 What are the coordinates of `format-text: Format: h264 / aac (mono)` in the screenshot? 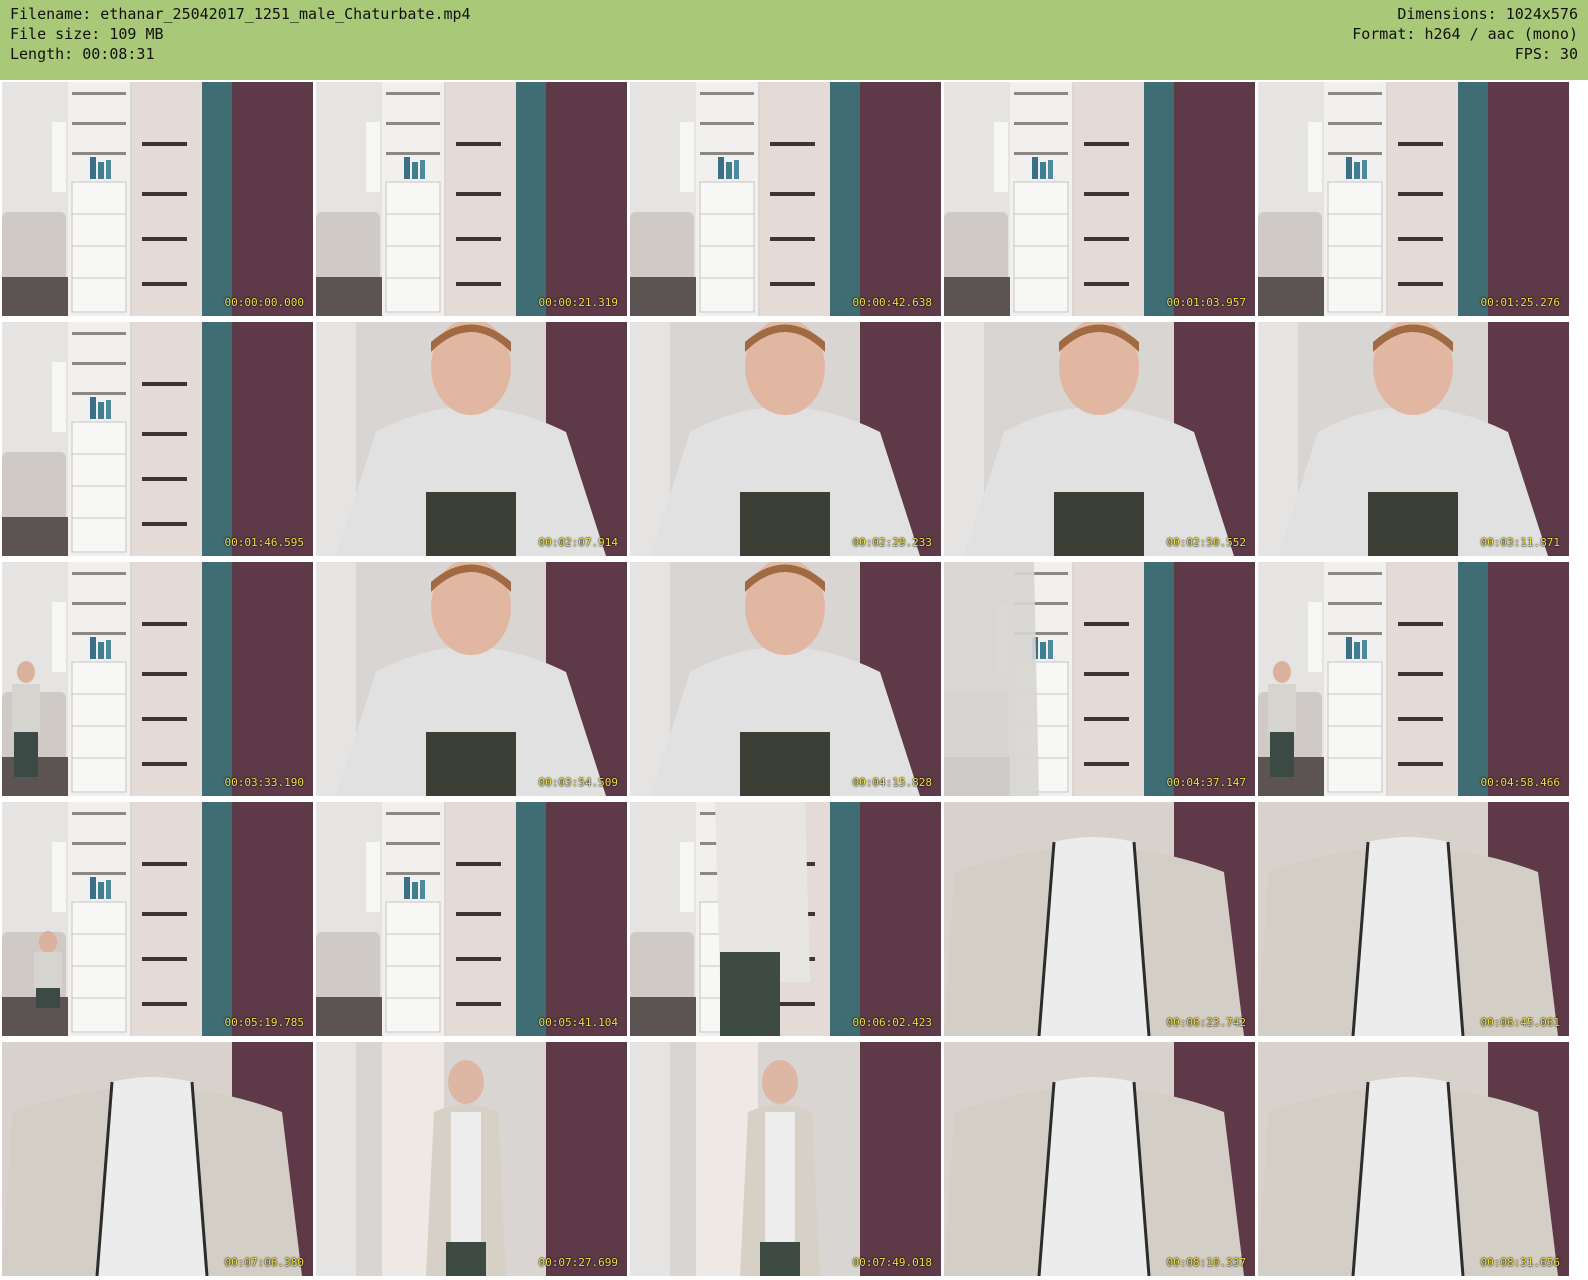 It's located at (1465, 34).